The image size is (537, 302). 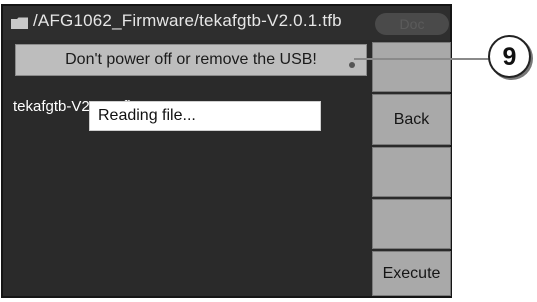 What do you see at coordinates (423, 59) in the screenshot?
I see `callout-line` at bounding box center [423, 59].